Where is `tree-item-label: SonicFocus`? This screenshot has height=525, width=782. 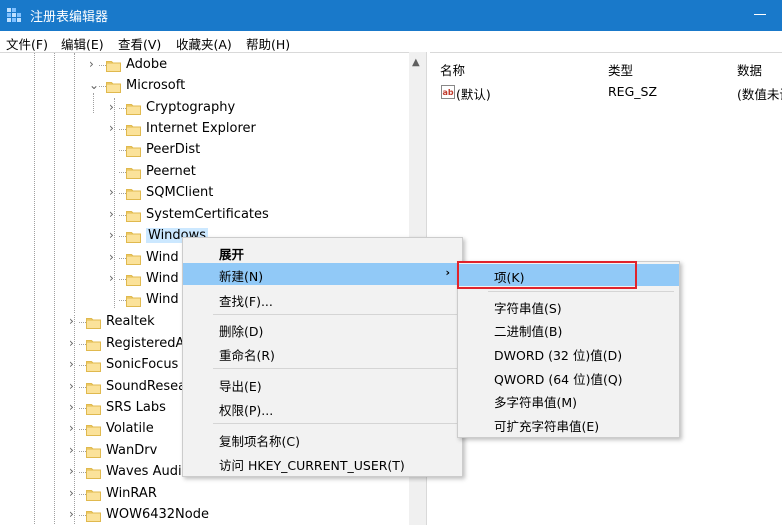 tree-item-label: SonicFocus is located at coordinates (142, 364).